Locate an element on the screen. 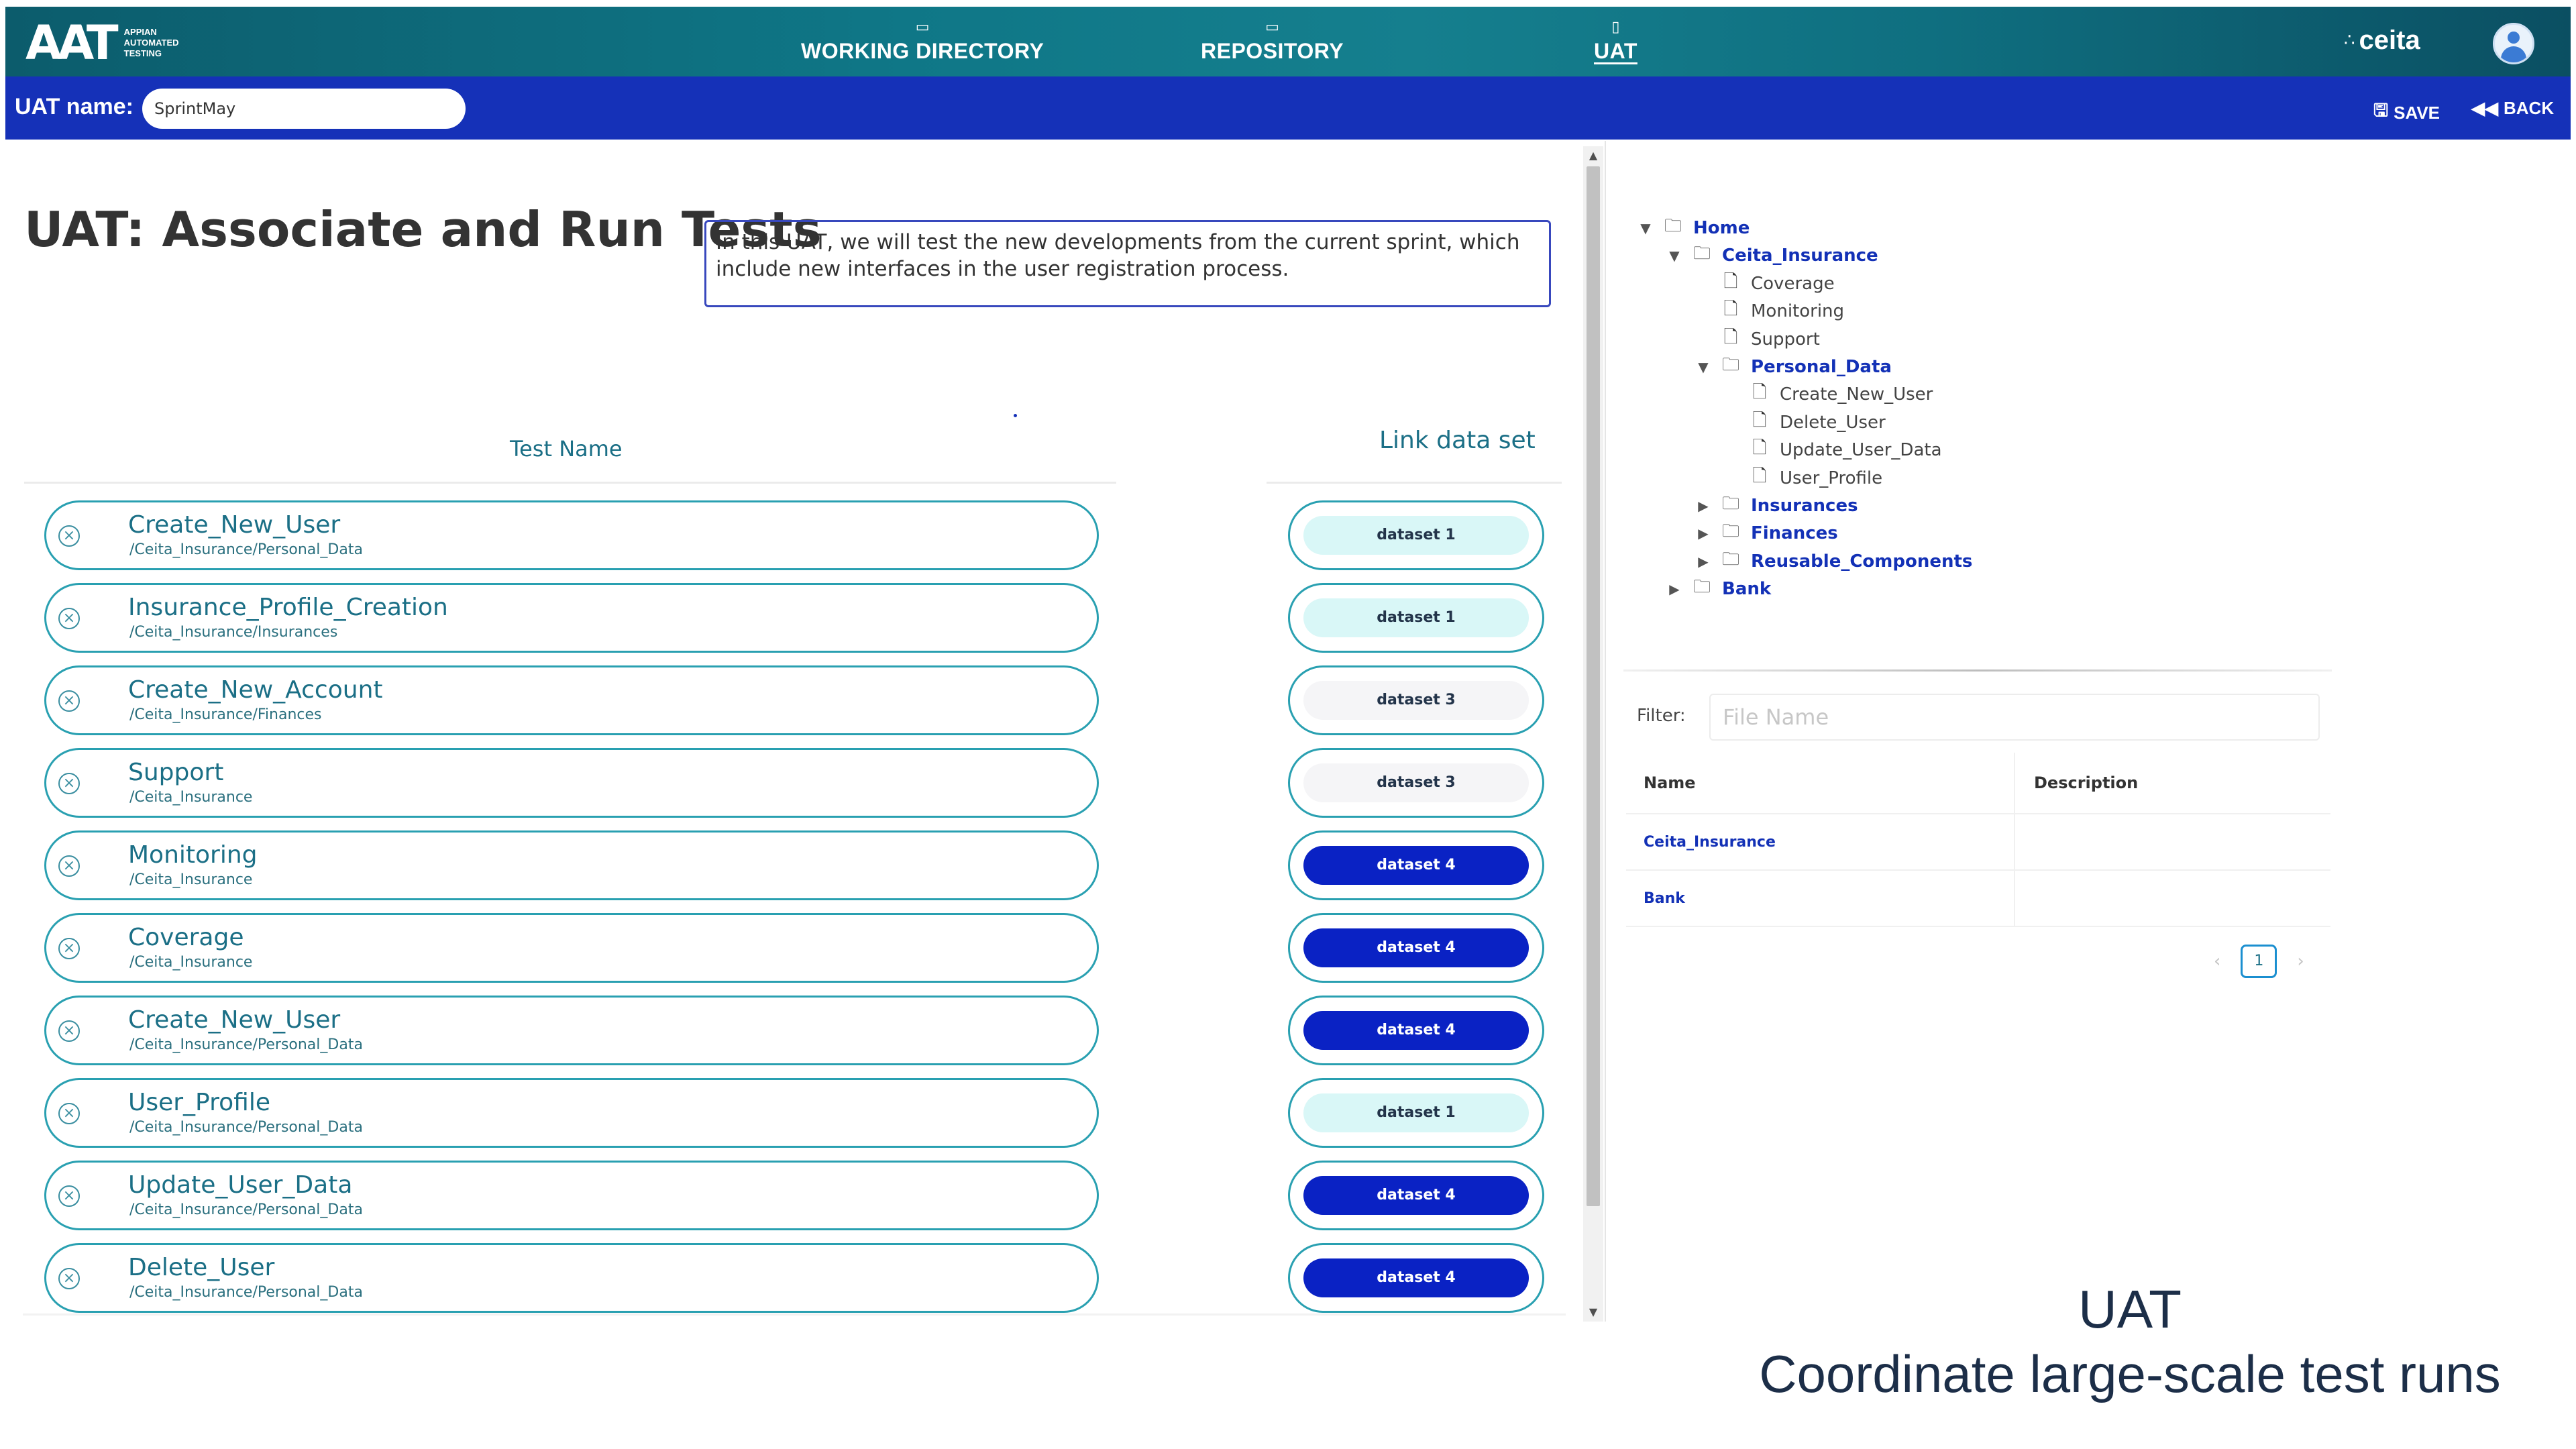  test-name: Create_New_Account is located at coordinates (255, 690).